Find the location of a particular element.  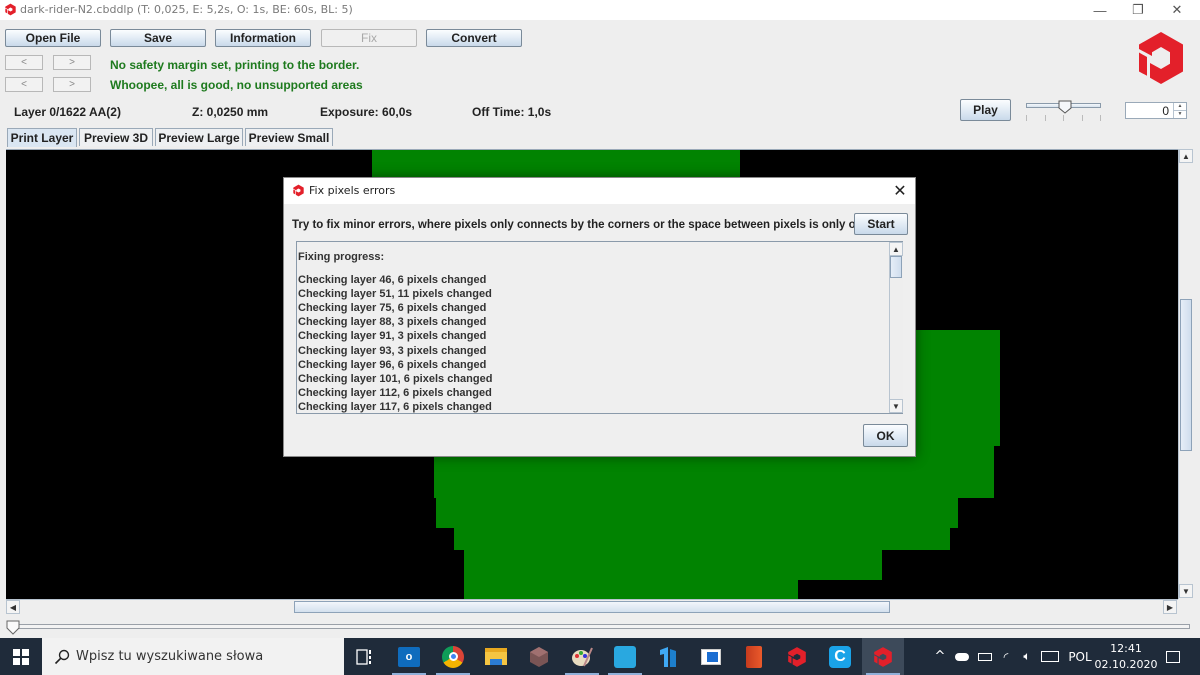

log-line: Checking layer 112, 6 pixels changed is located at coordinates (395, 392).